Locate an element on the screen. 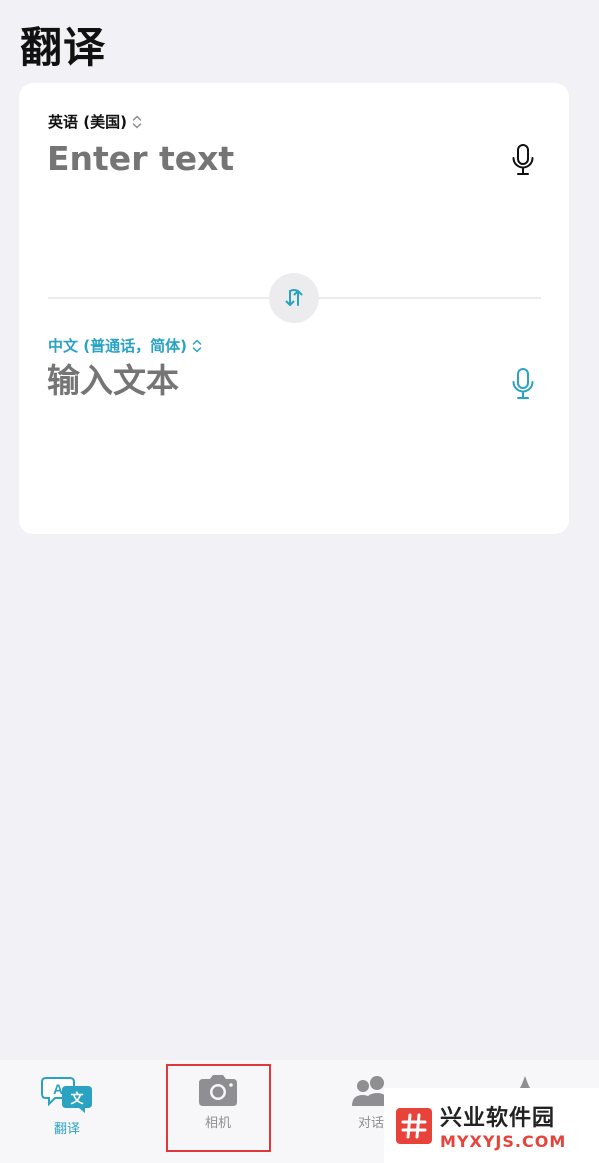  watermark-logo-icon is located at coordinates (414, 1125).